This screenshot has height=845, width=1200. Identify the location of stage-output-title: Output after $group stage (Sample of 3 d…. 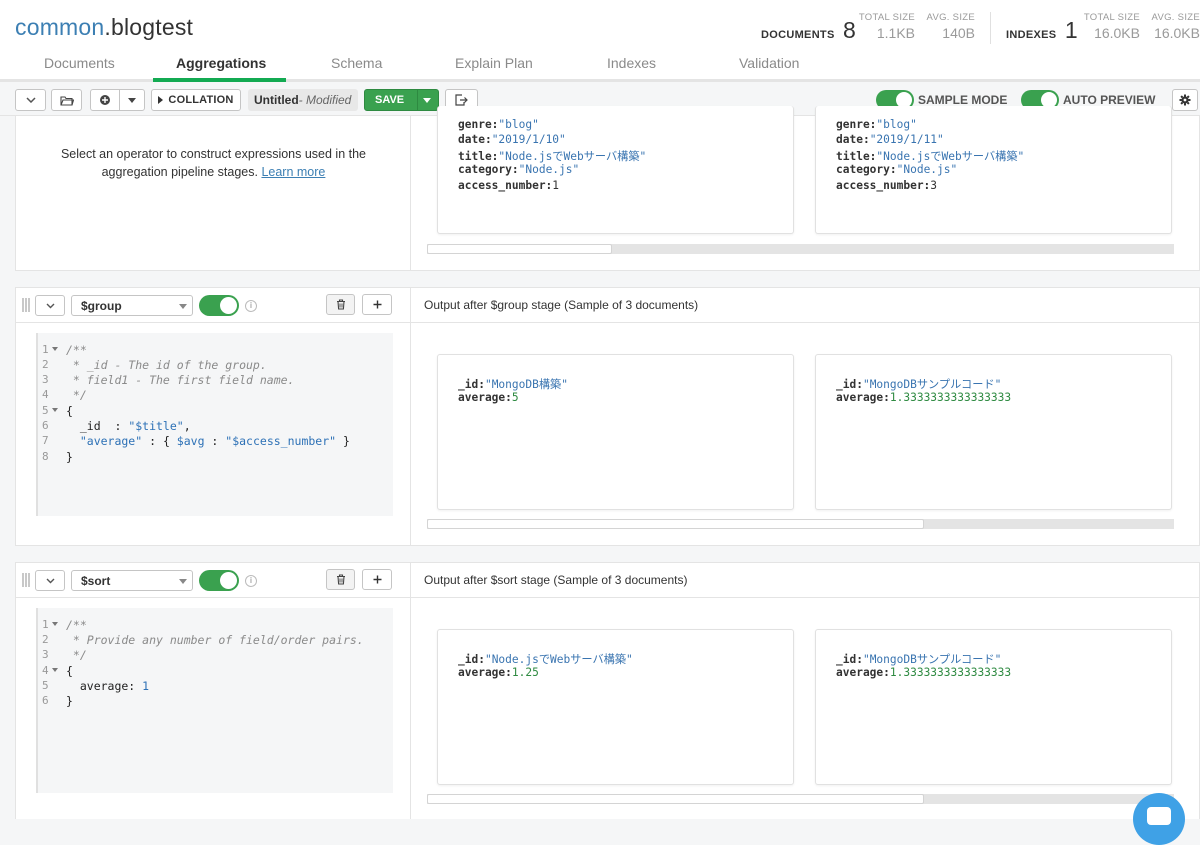
(561, 305).